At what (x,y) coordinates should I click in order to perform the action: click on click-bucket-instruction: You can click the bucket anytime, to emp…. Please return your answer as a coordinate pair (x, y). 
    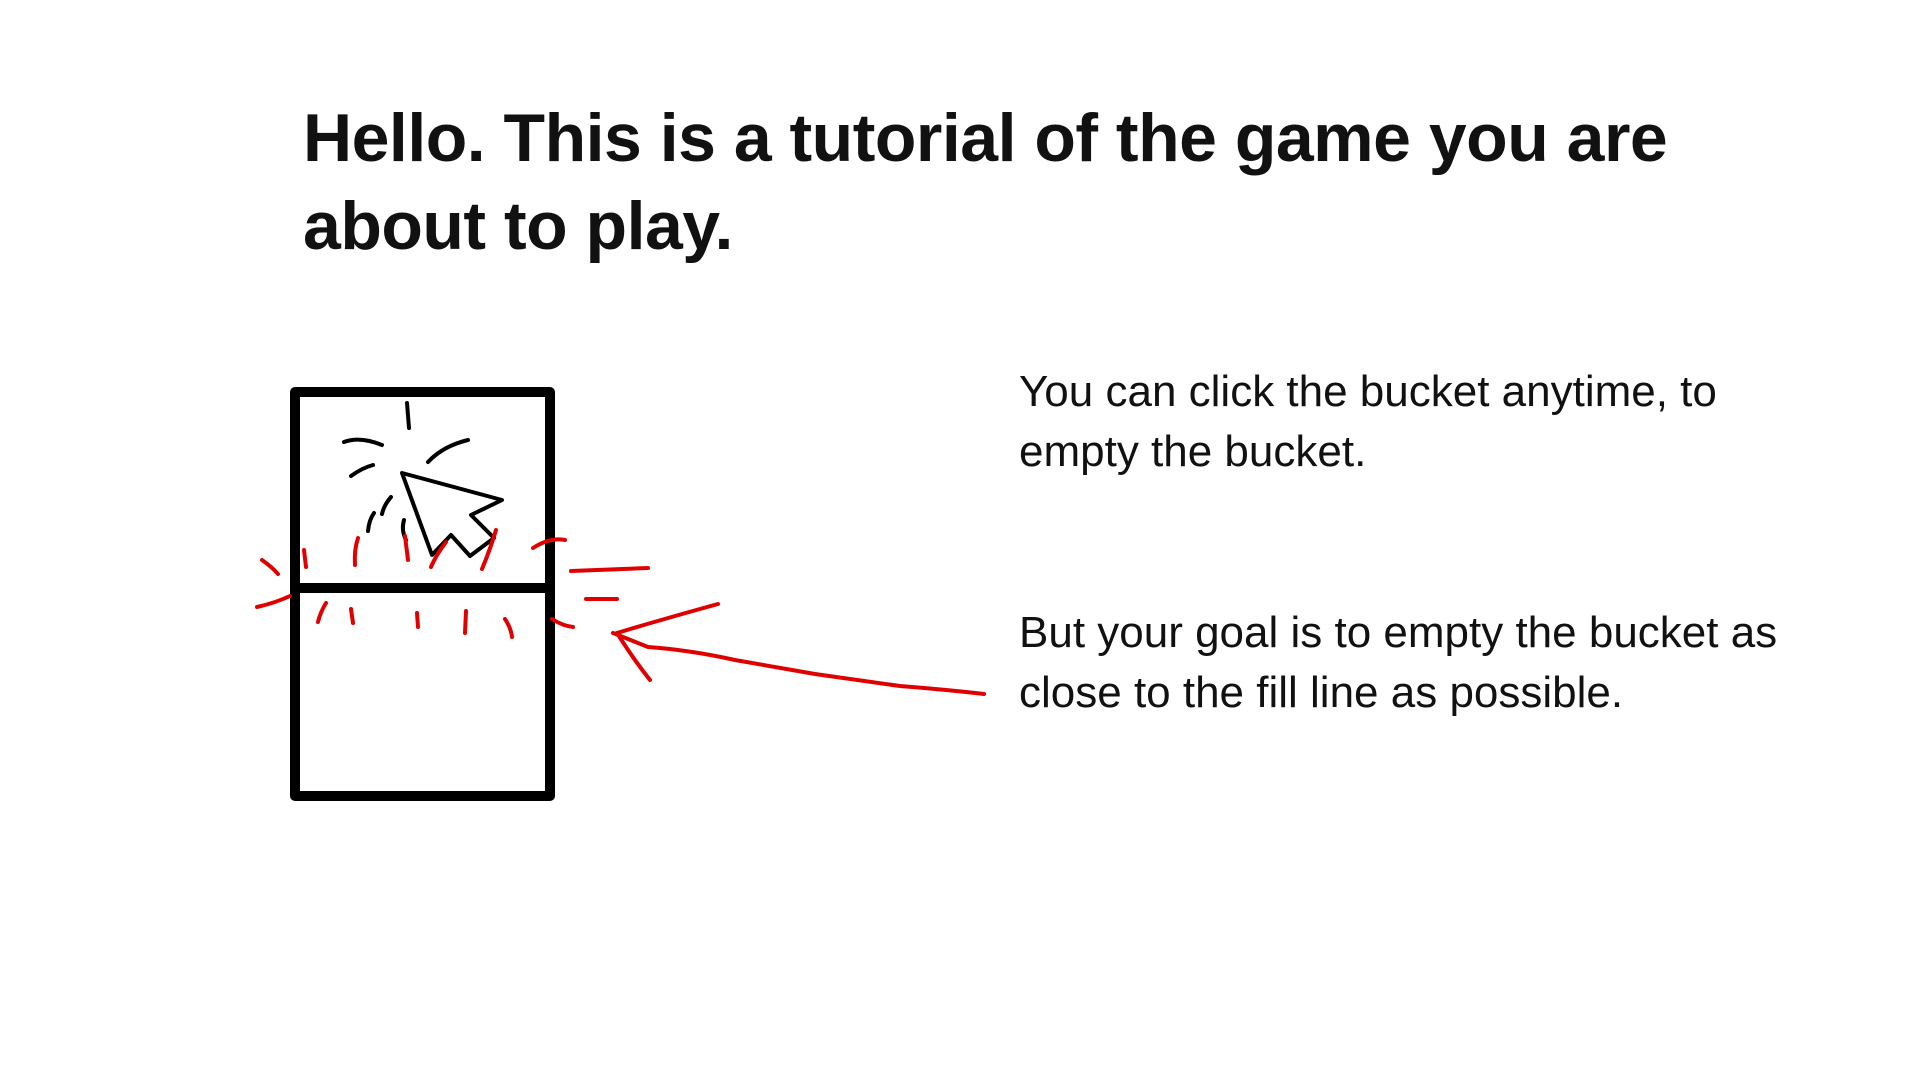
    Looking at the image, I should click on (1368, 421).